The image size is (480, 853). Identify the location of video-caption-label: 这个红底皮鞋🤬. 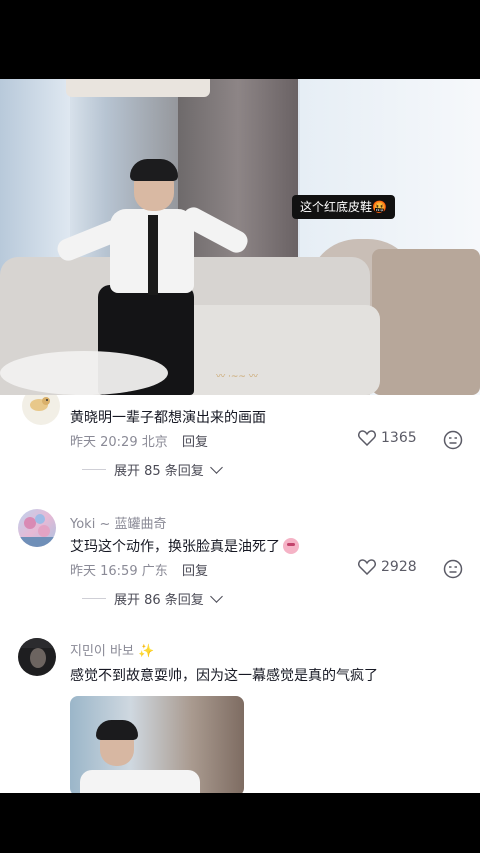
(343, 207).